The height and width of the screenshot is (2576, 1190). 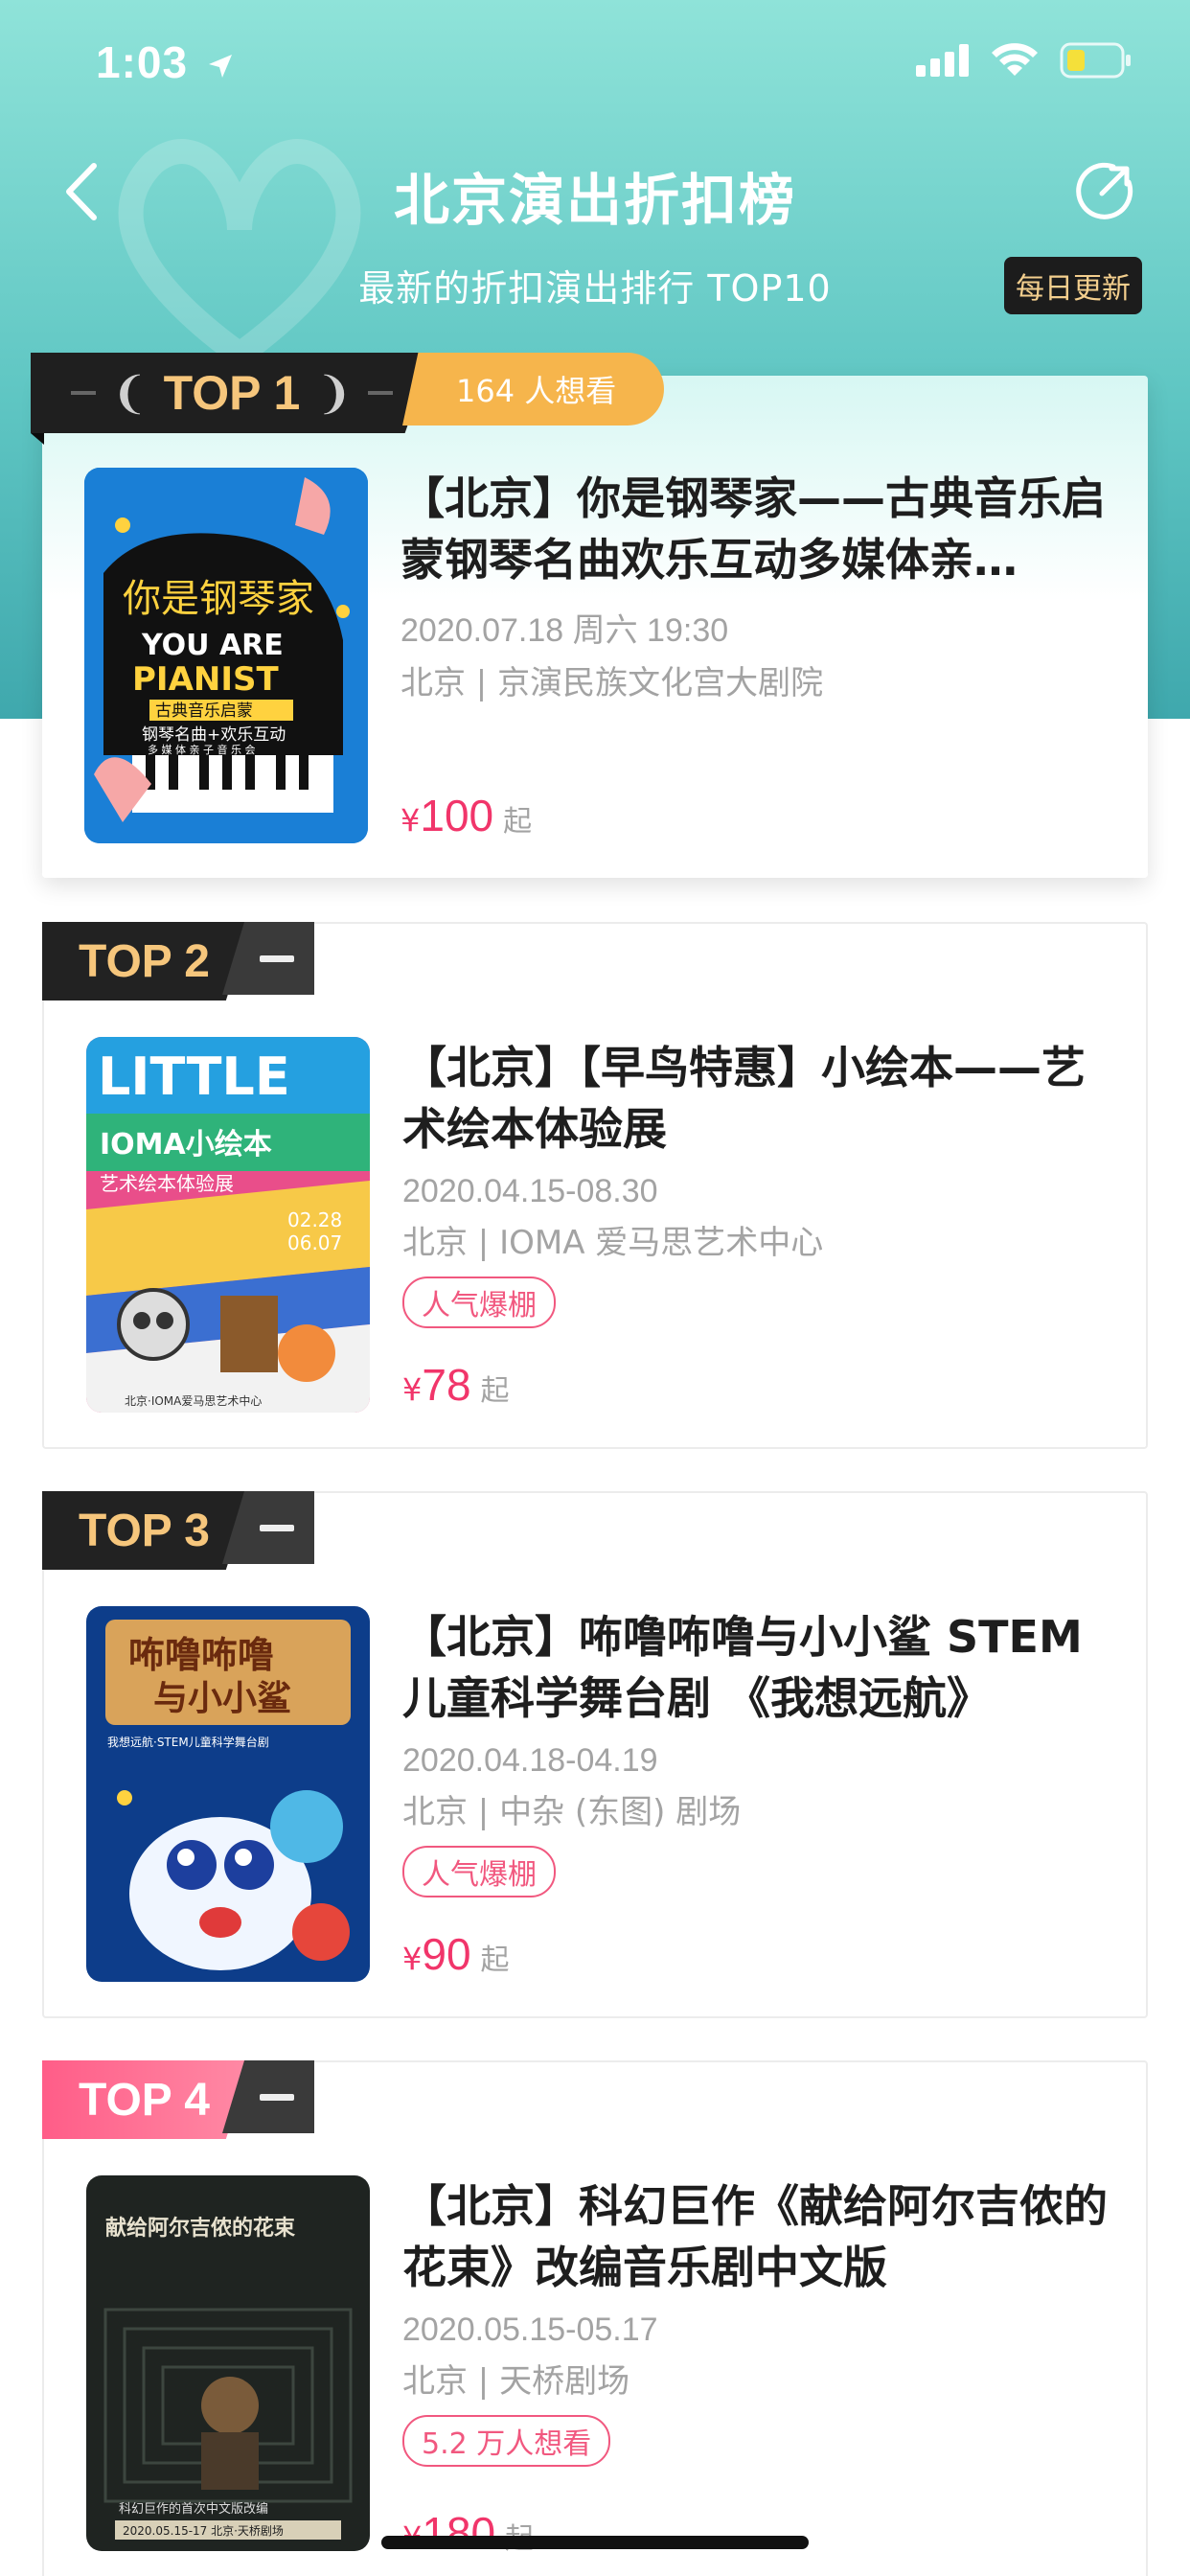 I want to click on cellular-signal-icon, so click(x=943, y=60).